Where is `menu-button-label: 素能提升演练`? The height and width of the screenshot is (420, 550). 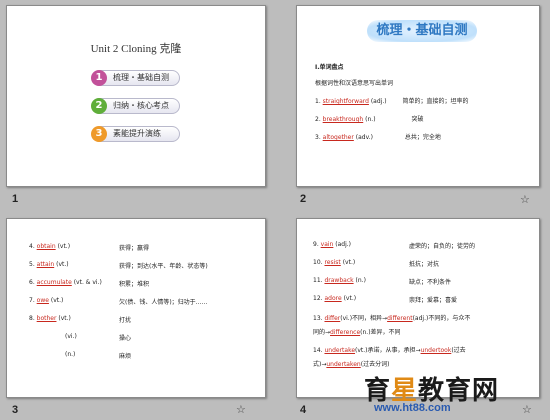 menu-button-label: 素能提升演练 is located at coordinates (137, 133).